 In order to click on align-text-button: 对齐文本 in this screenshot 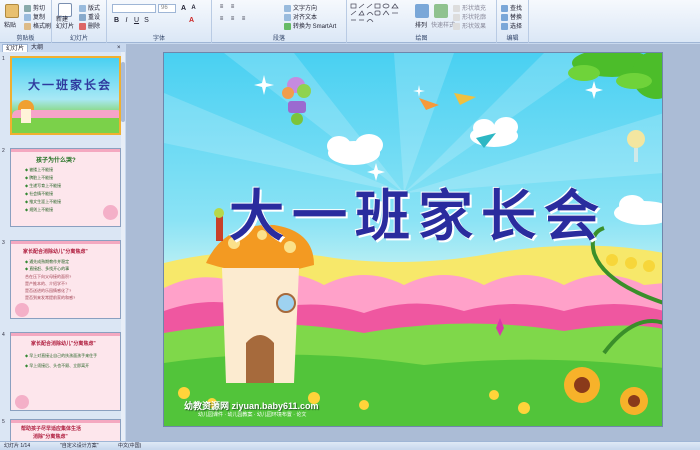, I will do `click(300, 16)`.